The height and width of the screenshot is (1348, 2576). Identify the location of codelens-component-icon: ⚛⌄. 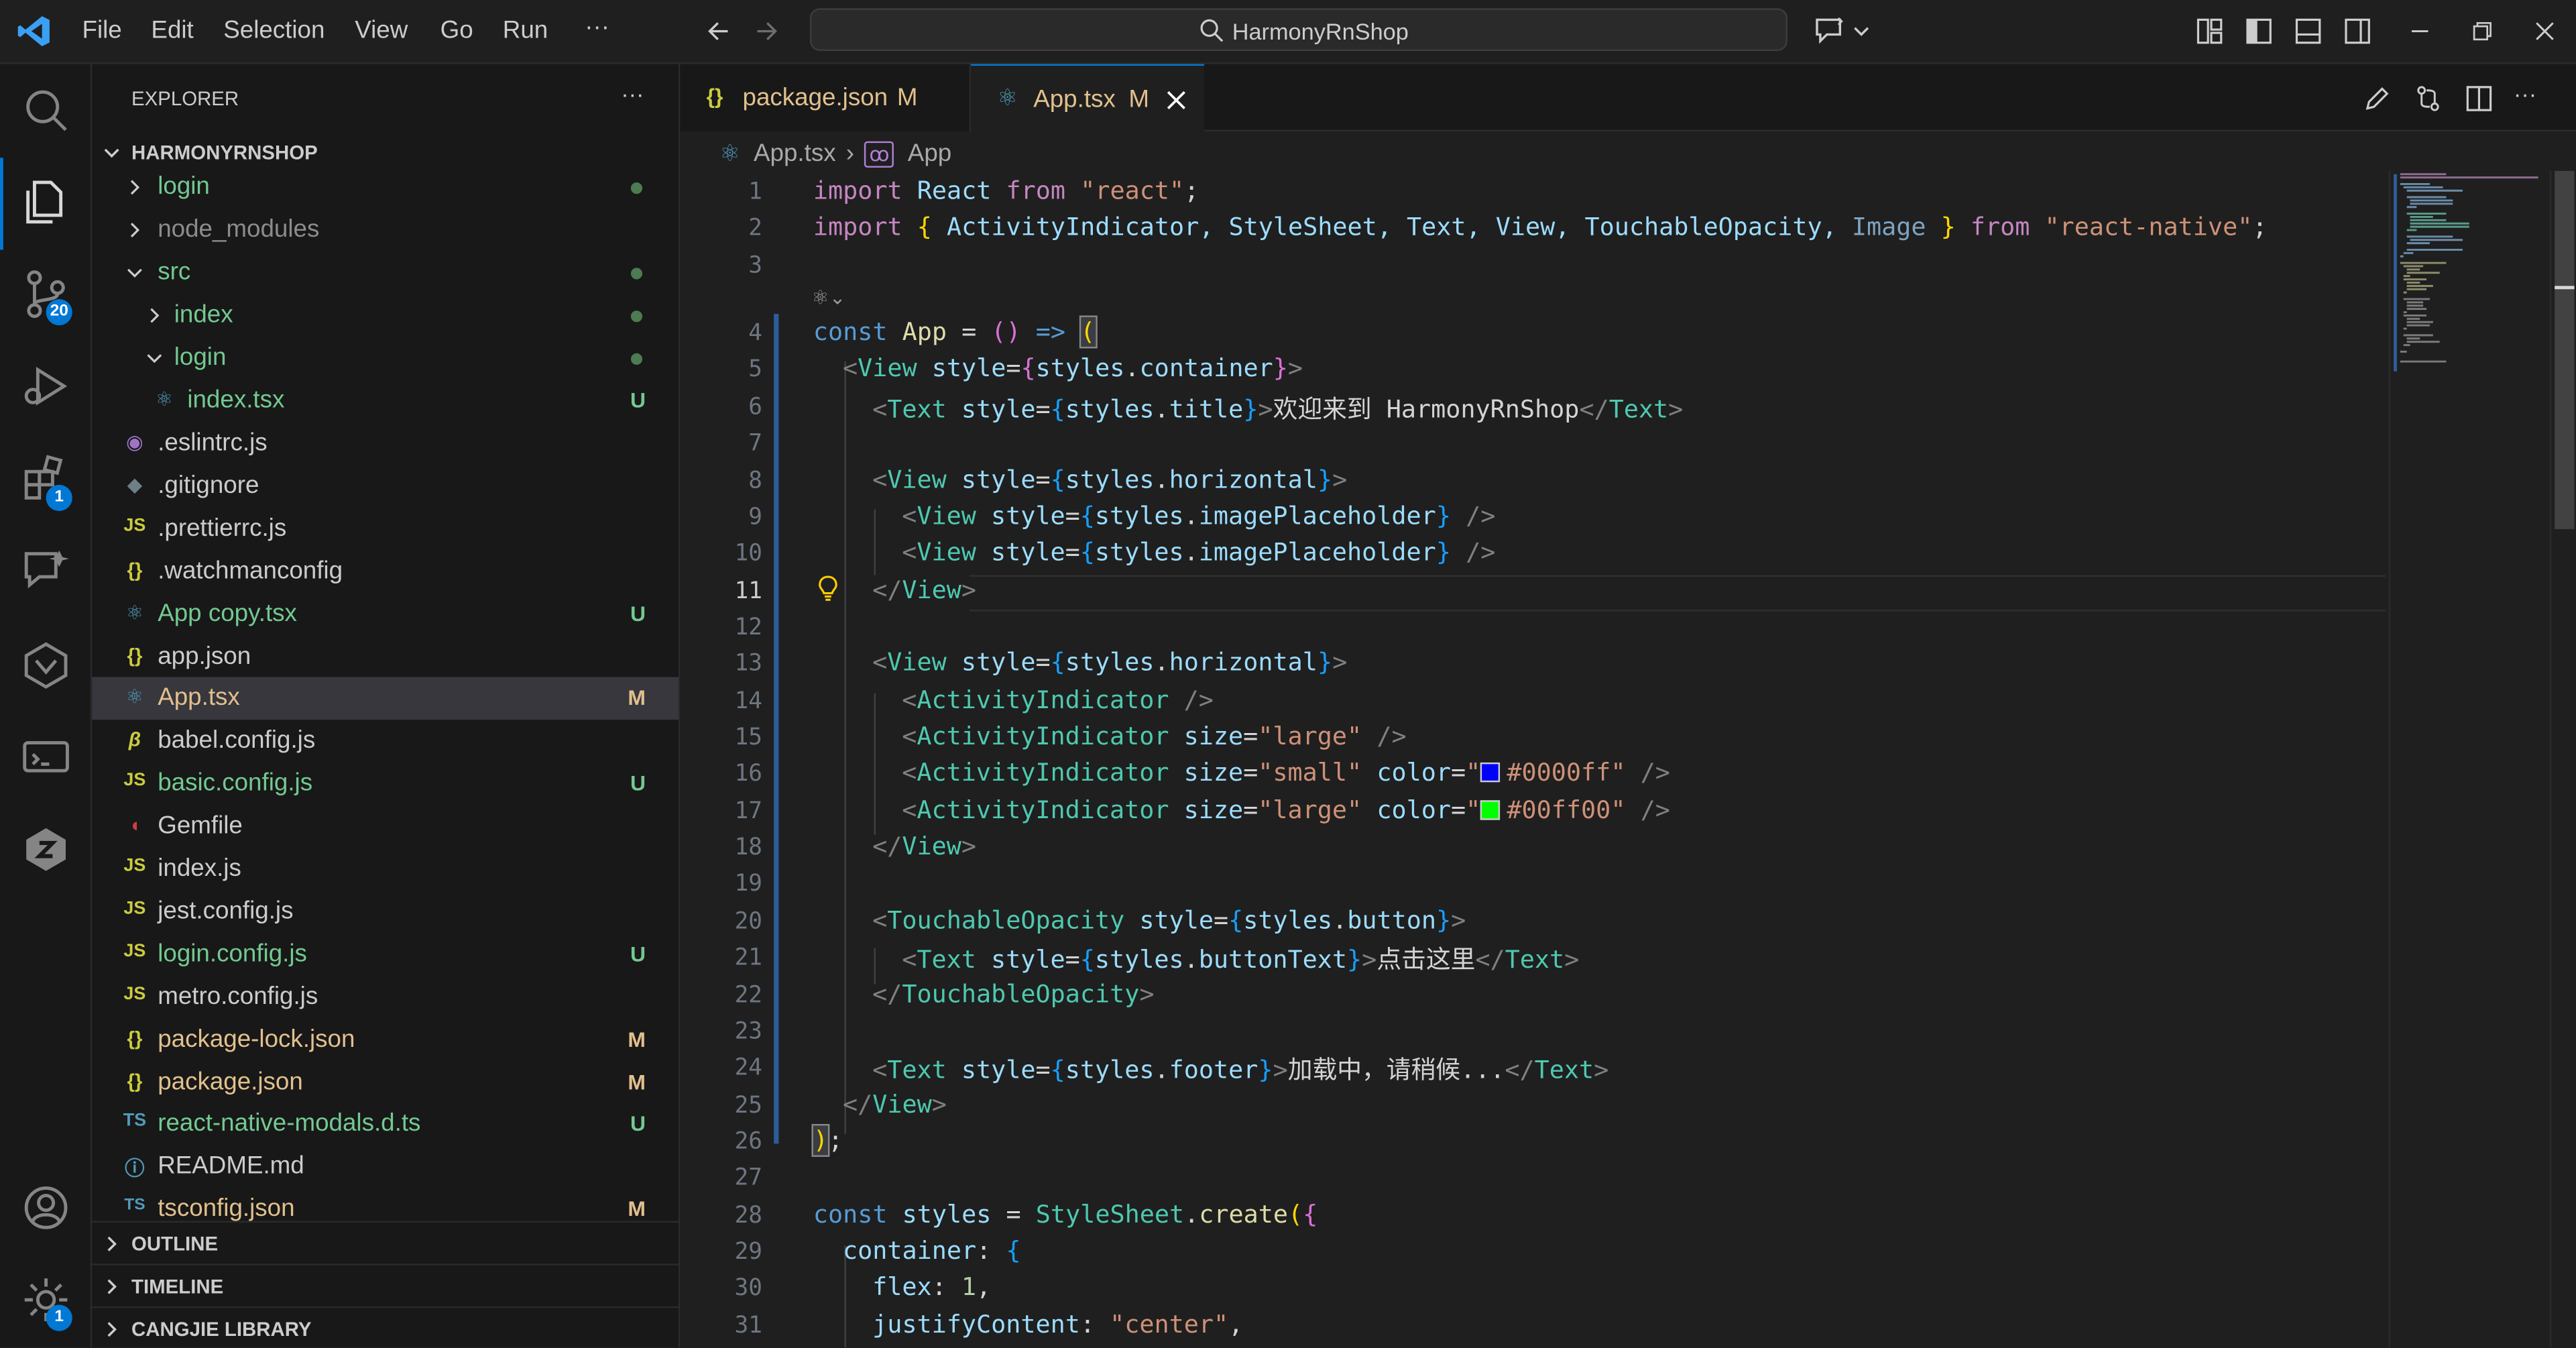
(828, 297).